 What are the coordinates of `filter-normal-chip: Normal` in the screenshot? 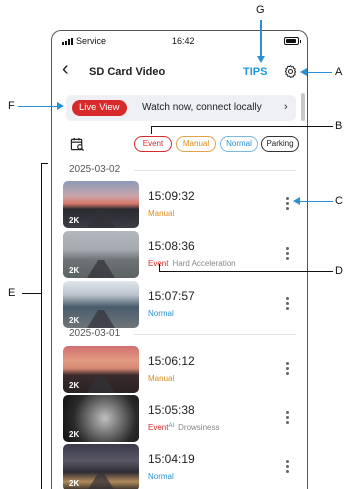 It's located at (239, 144).